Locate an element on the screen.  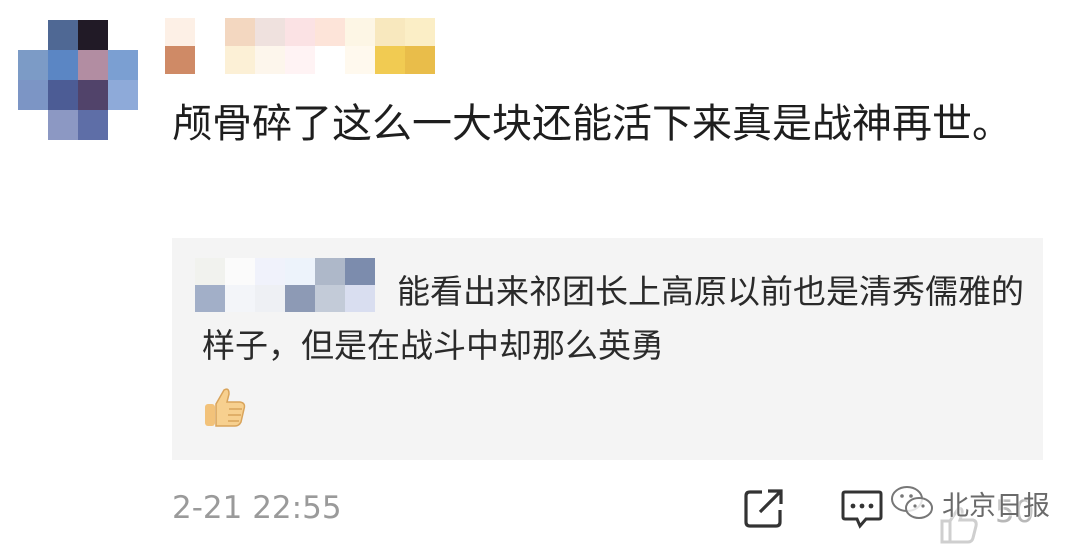
thumbs-up-emoji is located at coordinates (225, 407).